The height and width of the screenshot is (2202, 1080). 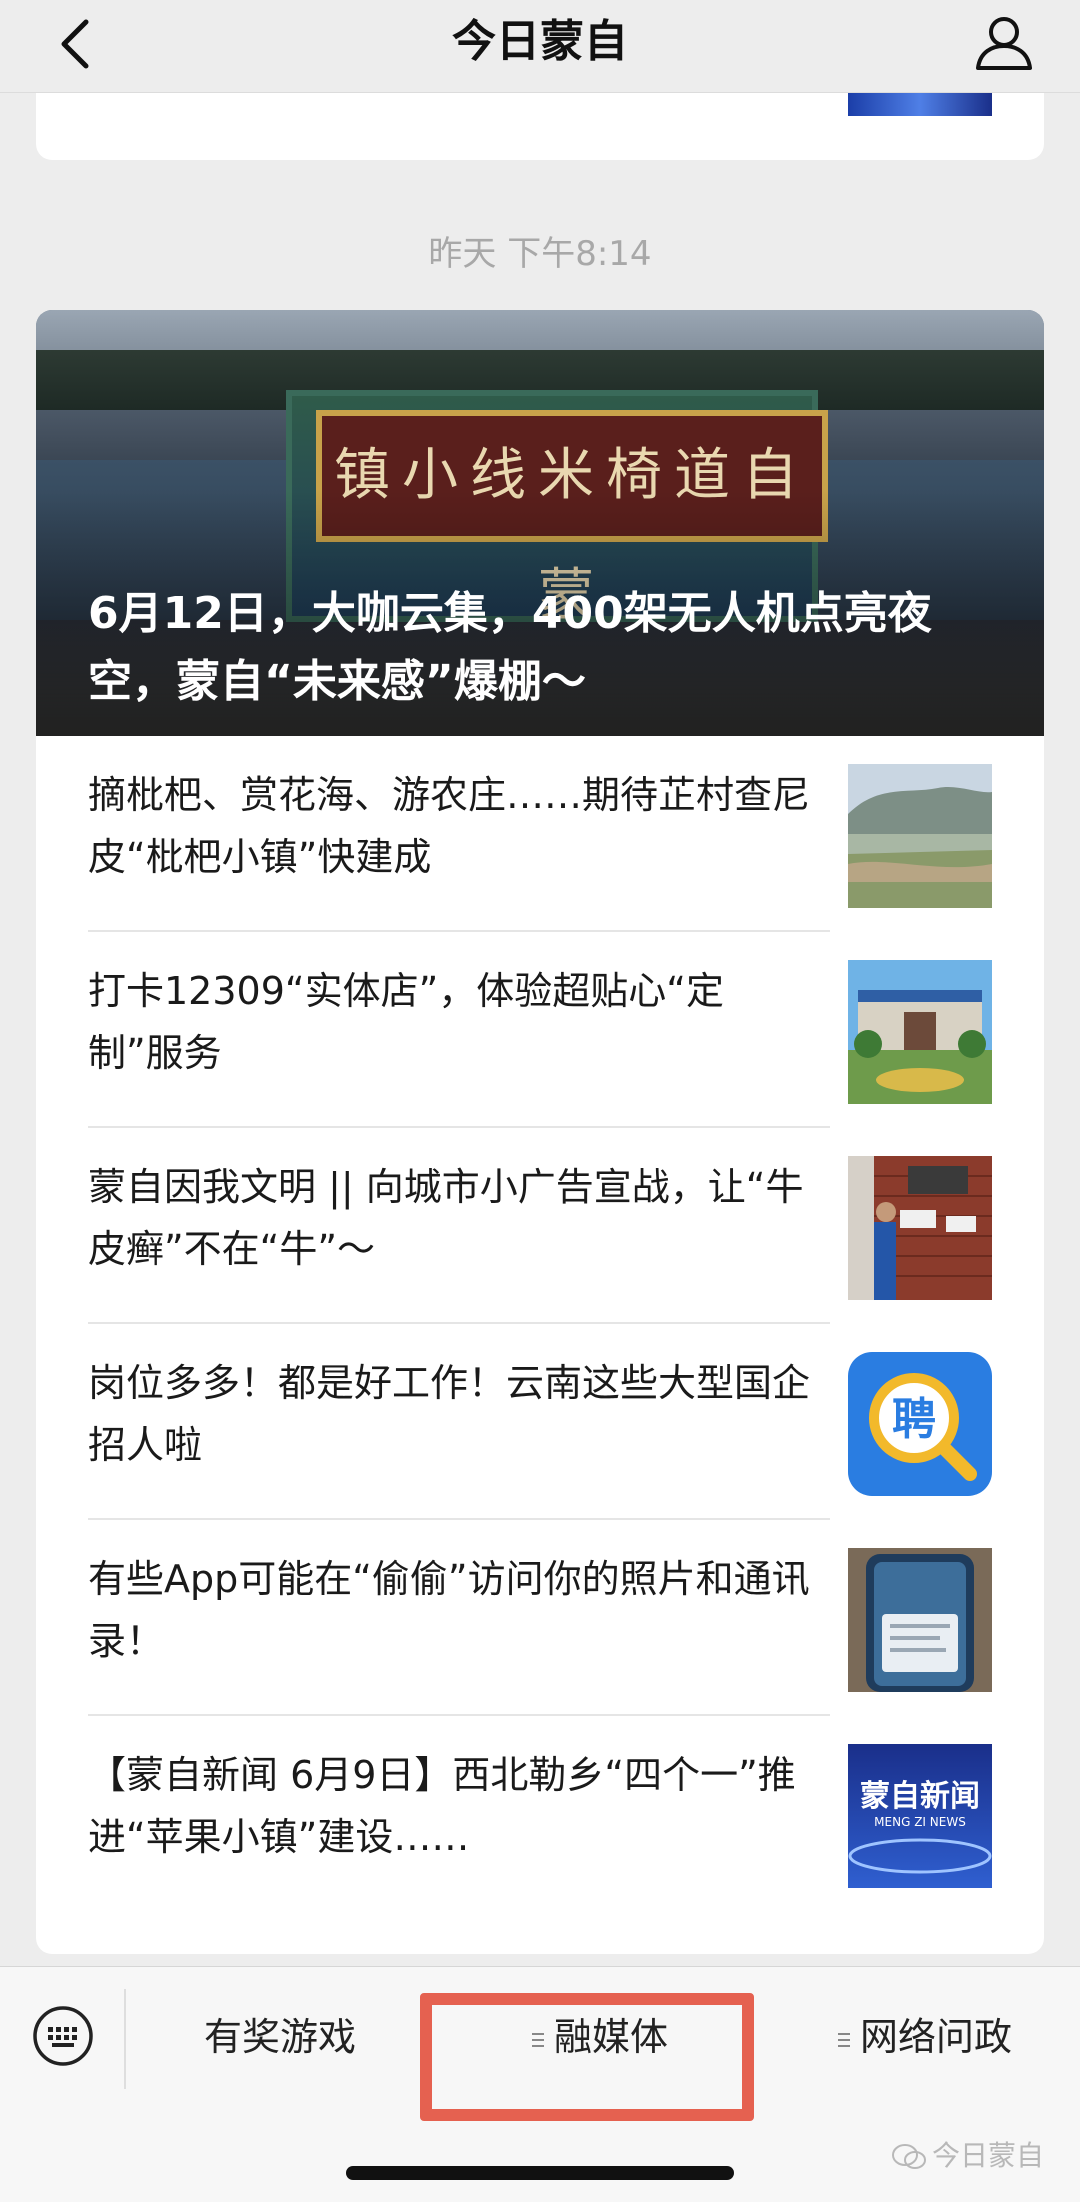 I want to click on menu-label: 有奖游戏, so click(x=279, y=2037).